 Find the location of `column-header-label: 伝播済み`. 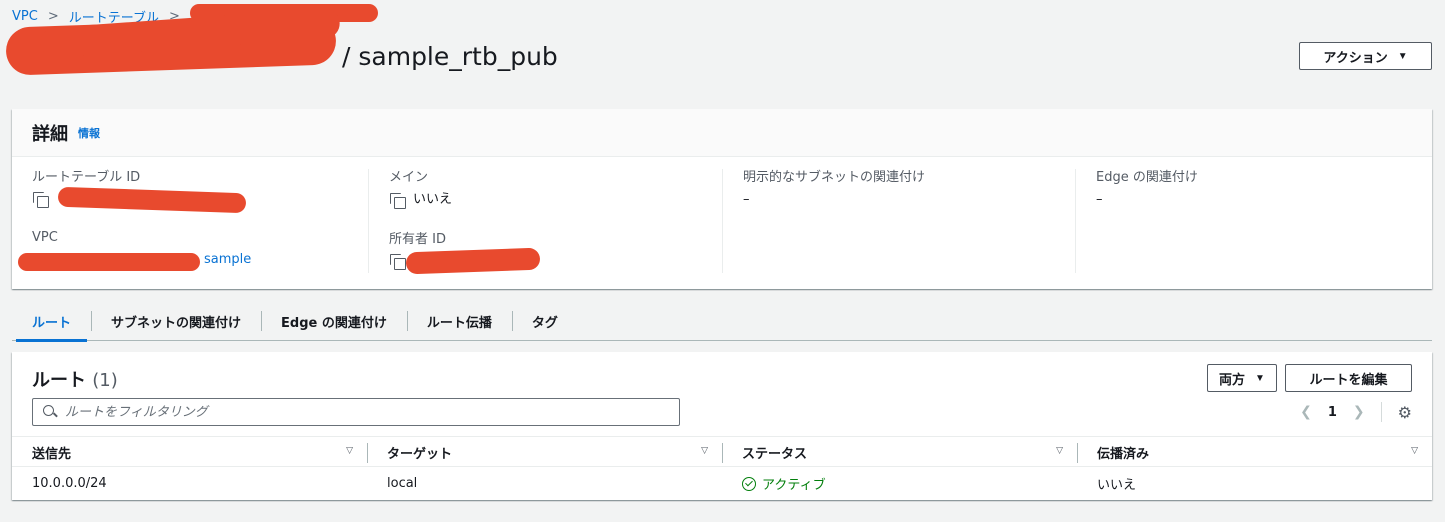

column-header-label: 伝播済み is located at coordinates (1123, 454).